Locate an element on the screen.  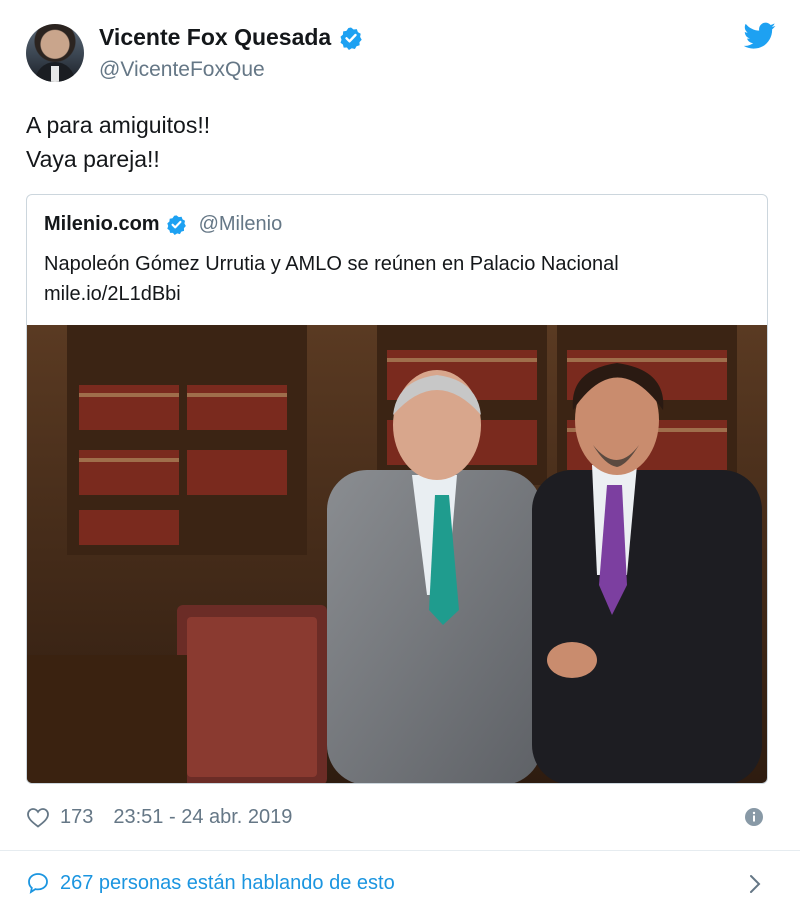
tweet-body: A para amiguitos!! Vaya pareja!! is located at coordinates (118, 142).